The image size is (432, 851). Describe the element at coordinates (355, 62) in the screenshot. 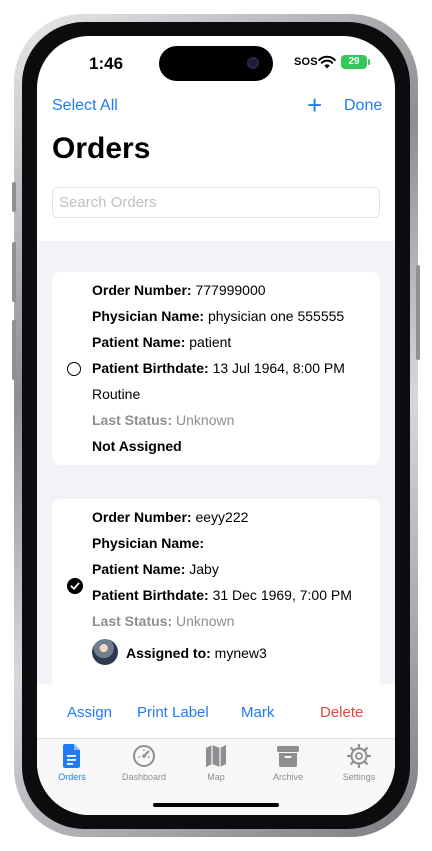

I see `battery-icon: 29` at that location.